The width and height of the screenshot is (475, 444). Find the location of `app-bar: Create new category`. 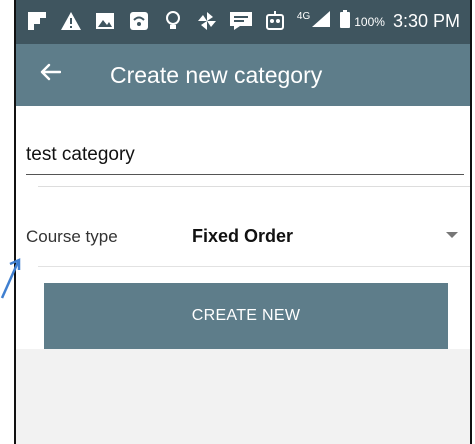

app-bar: Create new category is located at coordinates (243, 75).